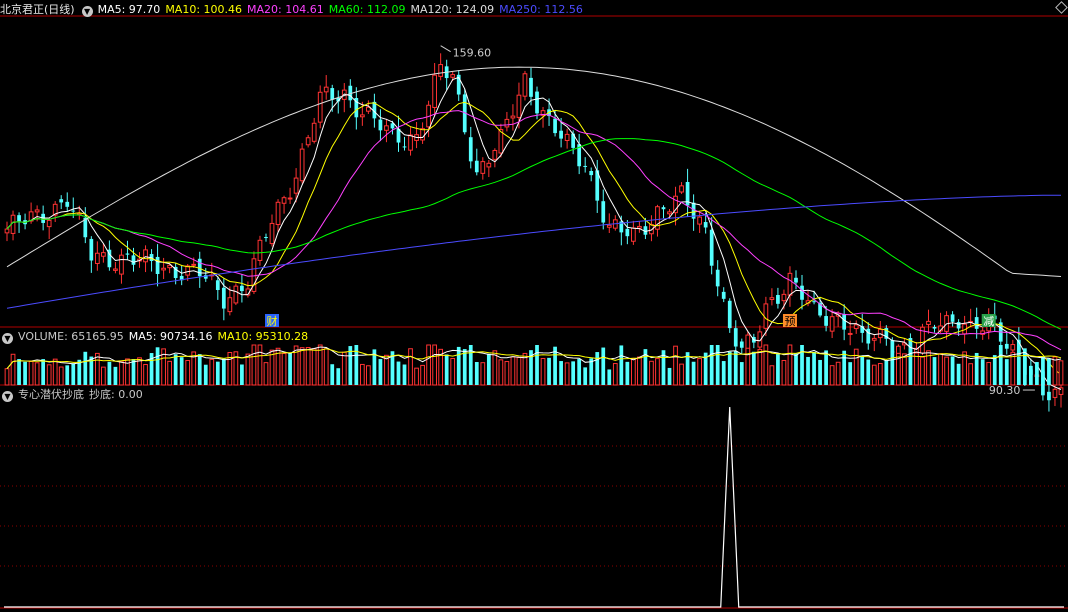  What do you see at coordinates (285, 9) in the screenshot?
I see `ma20-label: MA20: 104.61` at bounding box center [285, 9].